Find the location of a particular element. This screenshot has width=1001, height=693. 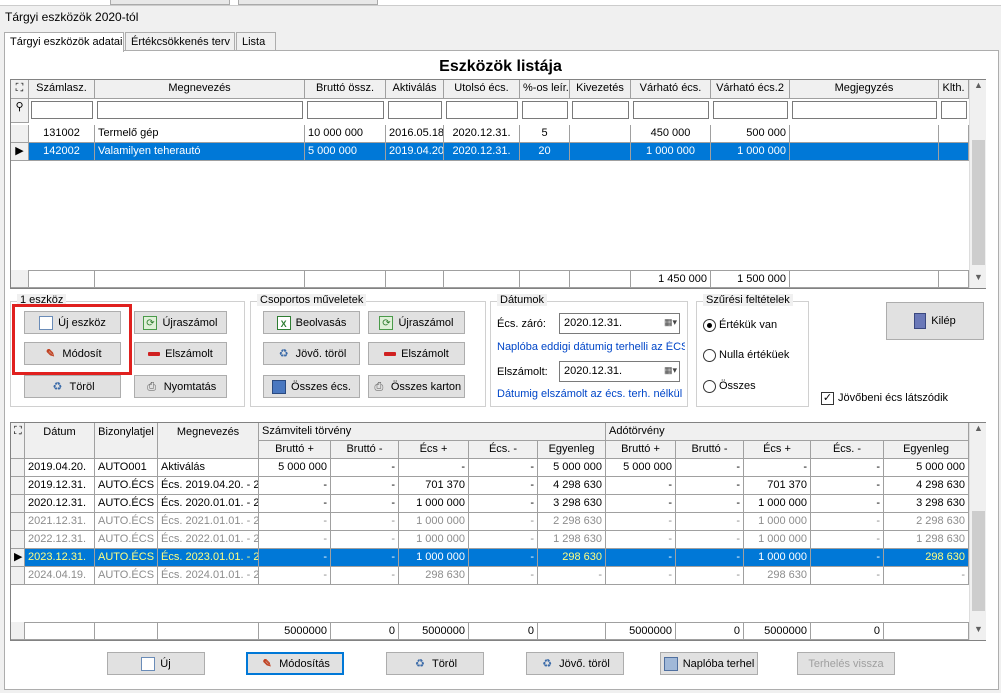

column-header-varhato2: Várható écs.2 is located at coordinates (750, 89).